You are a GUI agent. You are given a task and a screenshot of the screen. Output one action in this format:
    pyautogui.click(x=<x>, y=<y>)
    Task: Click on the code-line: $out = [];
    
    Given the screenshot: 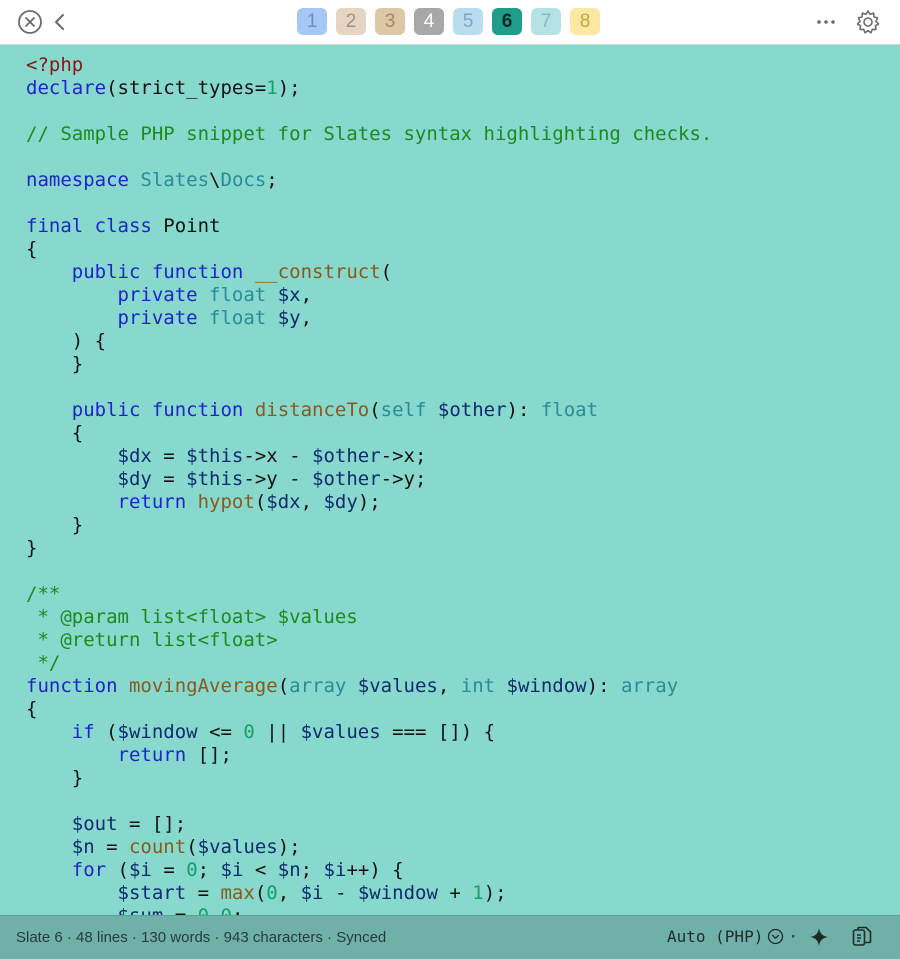 What is the action you would take?
    pyautogui.click(x=369, y=824)
    